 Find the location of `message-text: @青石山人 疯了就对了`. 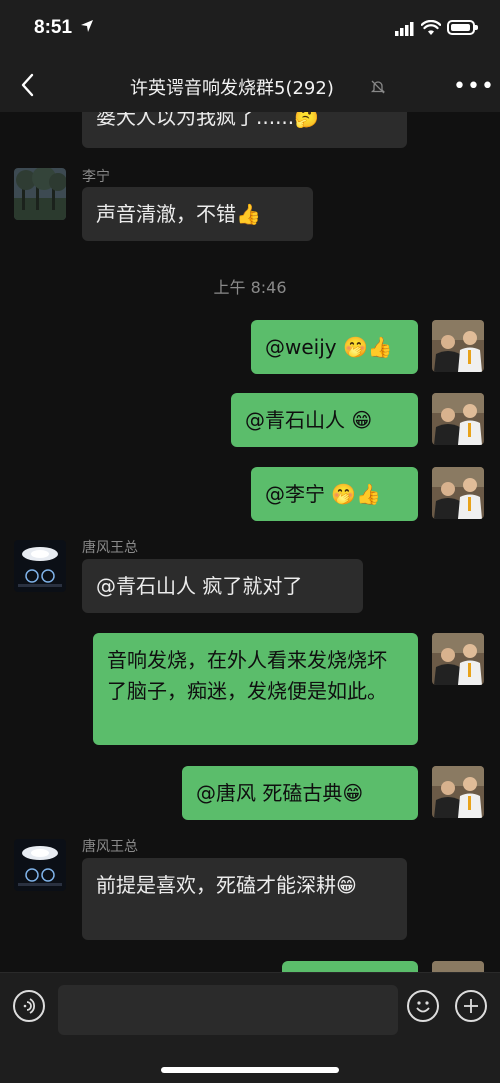

message-text: @青石山人 疯了就对了 is located at coordinates (199, 586).